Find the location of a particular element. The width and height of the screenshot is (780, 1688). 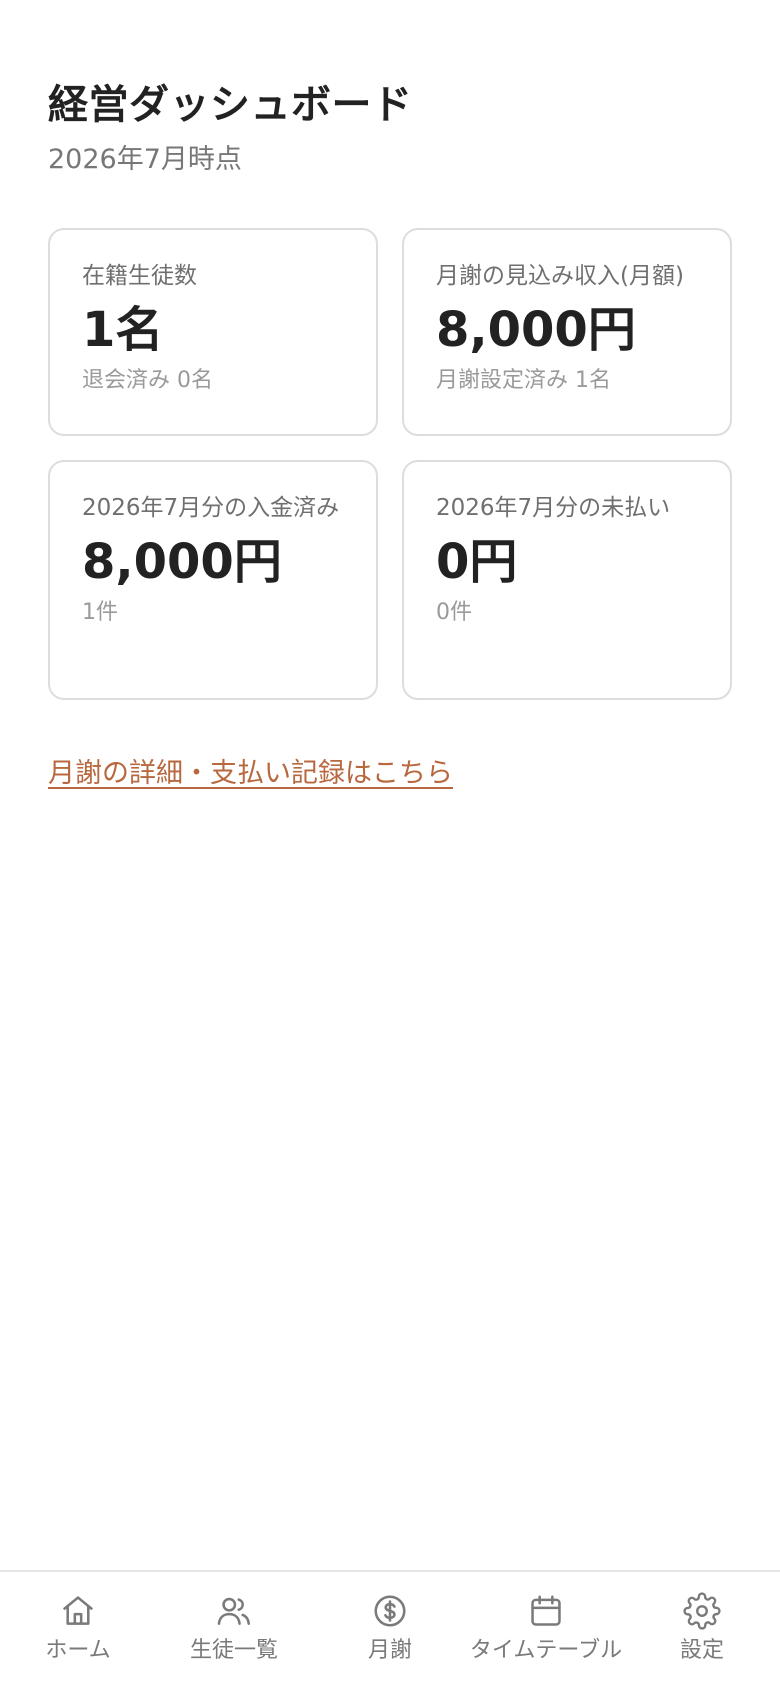

stat-label: 2026年7月分の未払い is located at coordinates (553, 508).